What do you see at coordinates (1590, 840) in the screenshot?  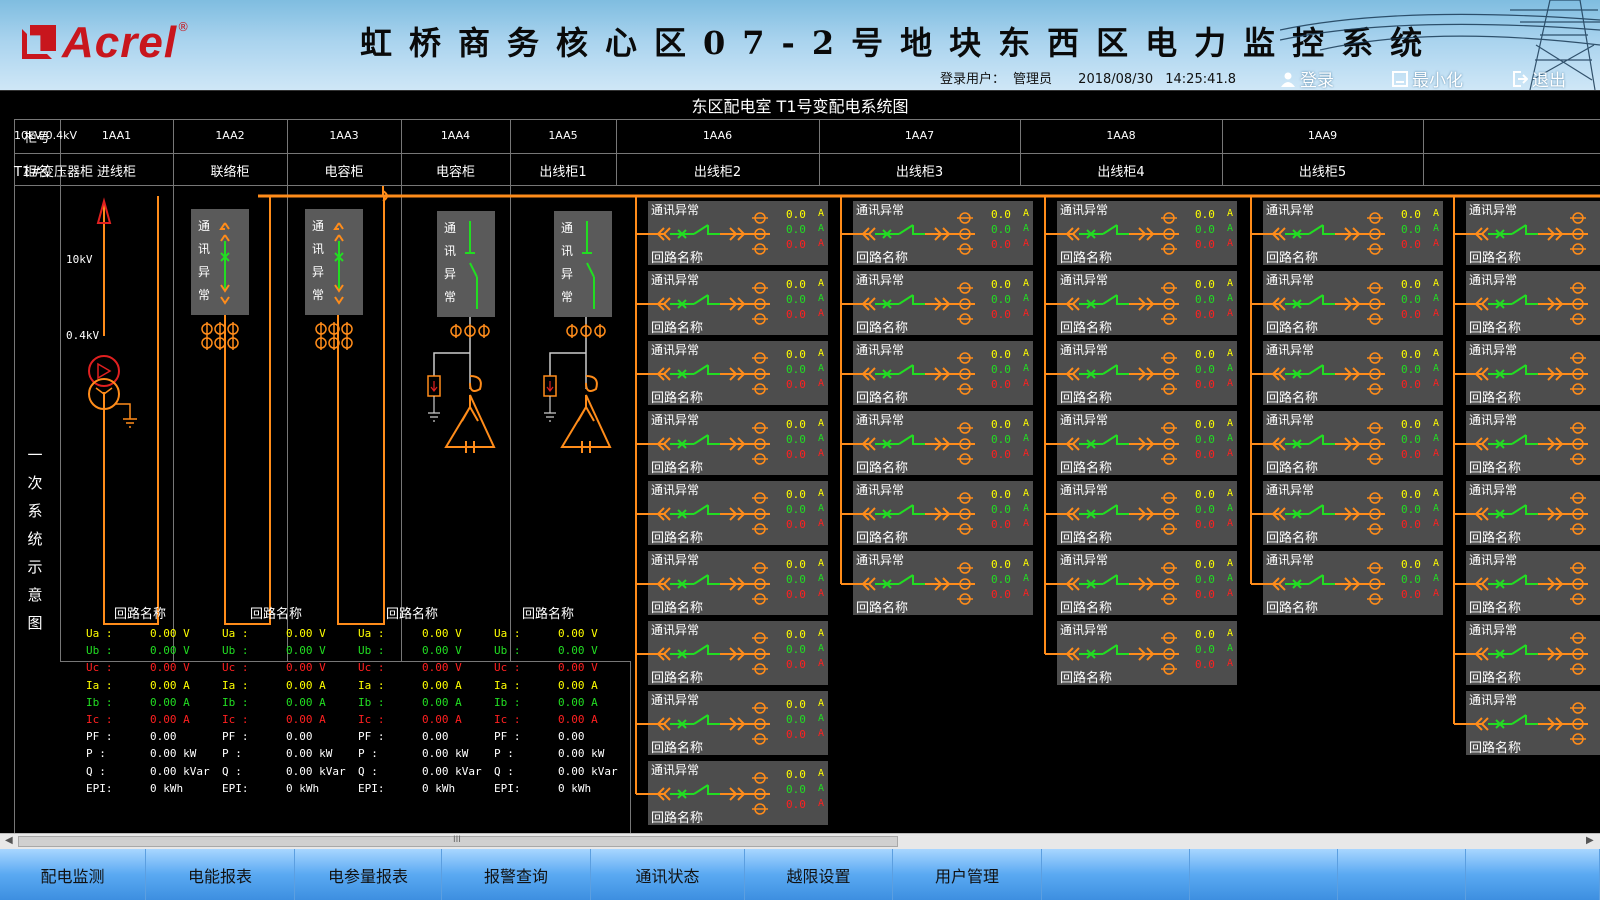 I see `scroll-right-icon: ▶` at bounding box center [1590, 840].